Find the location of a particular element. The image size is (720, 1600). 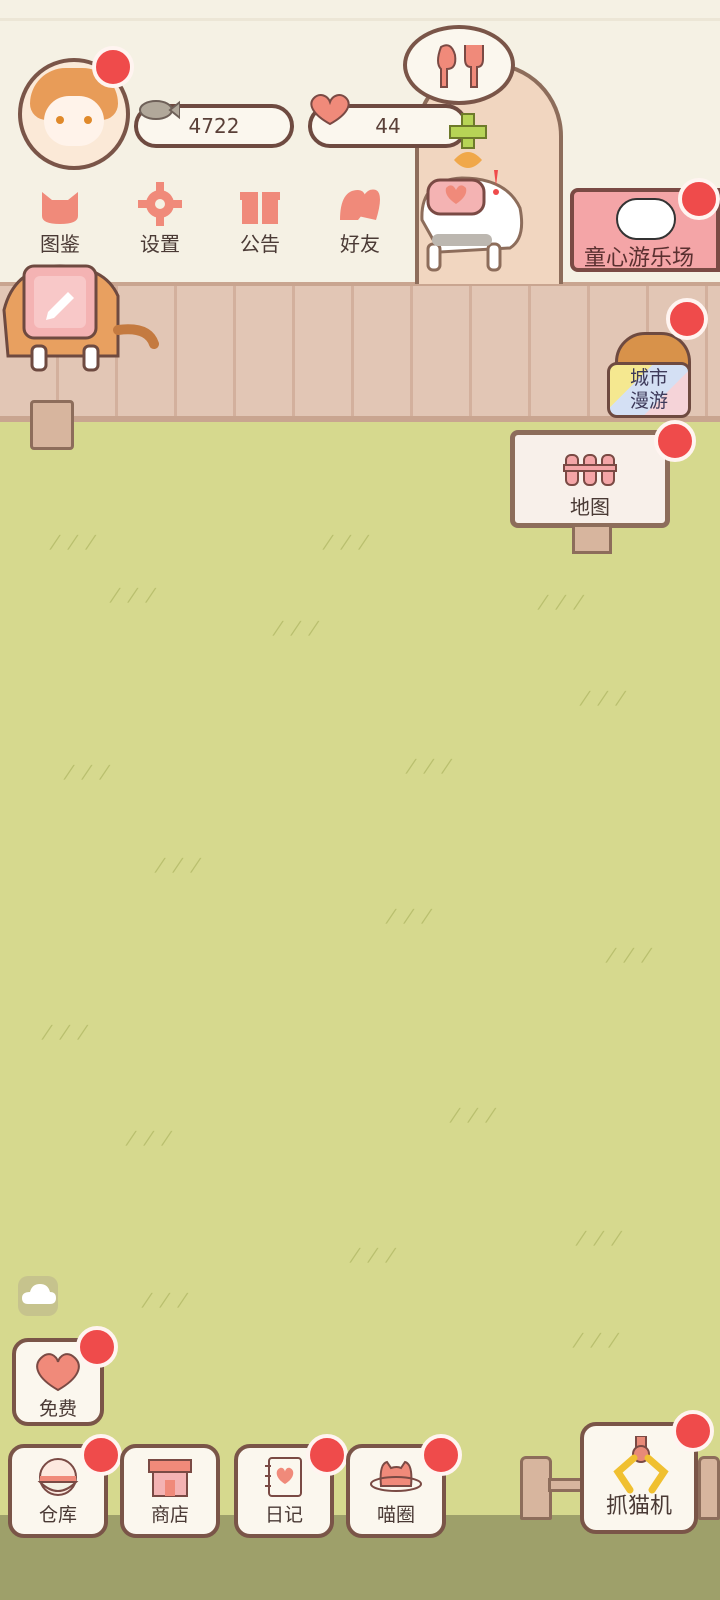

cat-planet-icon is located at coordinates (396, 1476).